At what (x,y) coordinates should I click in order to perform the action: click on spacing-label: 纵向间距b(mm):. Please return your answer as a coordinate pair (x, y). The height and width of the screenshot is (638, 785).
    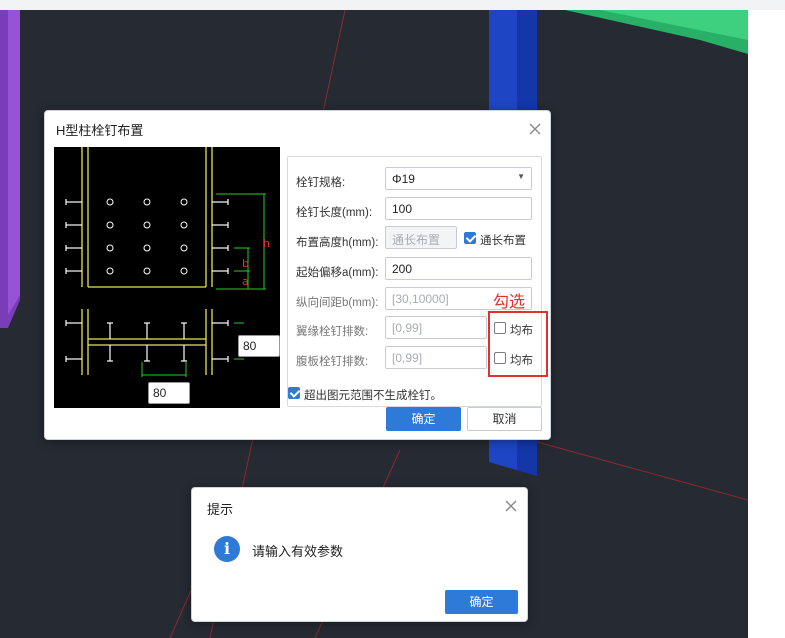
    Looking at the image, I should click on (337, 303).